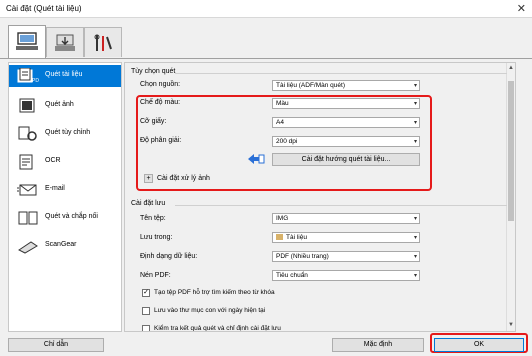 The width and height of the screenshot is (532, 356). Describe the element at coordinates (210, 310) in the screenshot. I see `subfolder-label: Lưu vào thư mục con với ngày hiện tại` at that location.